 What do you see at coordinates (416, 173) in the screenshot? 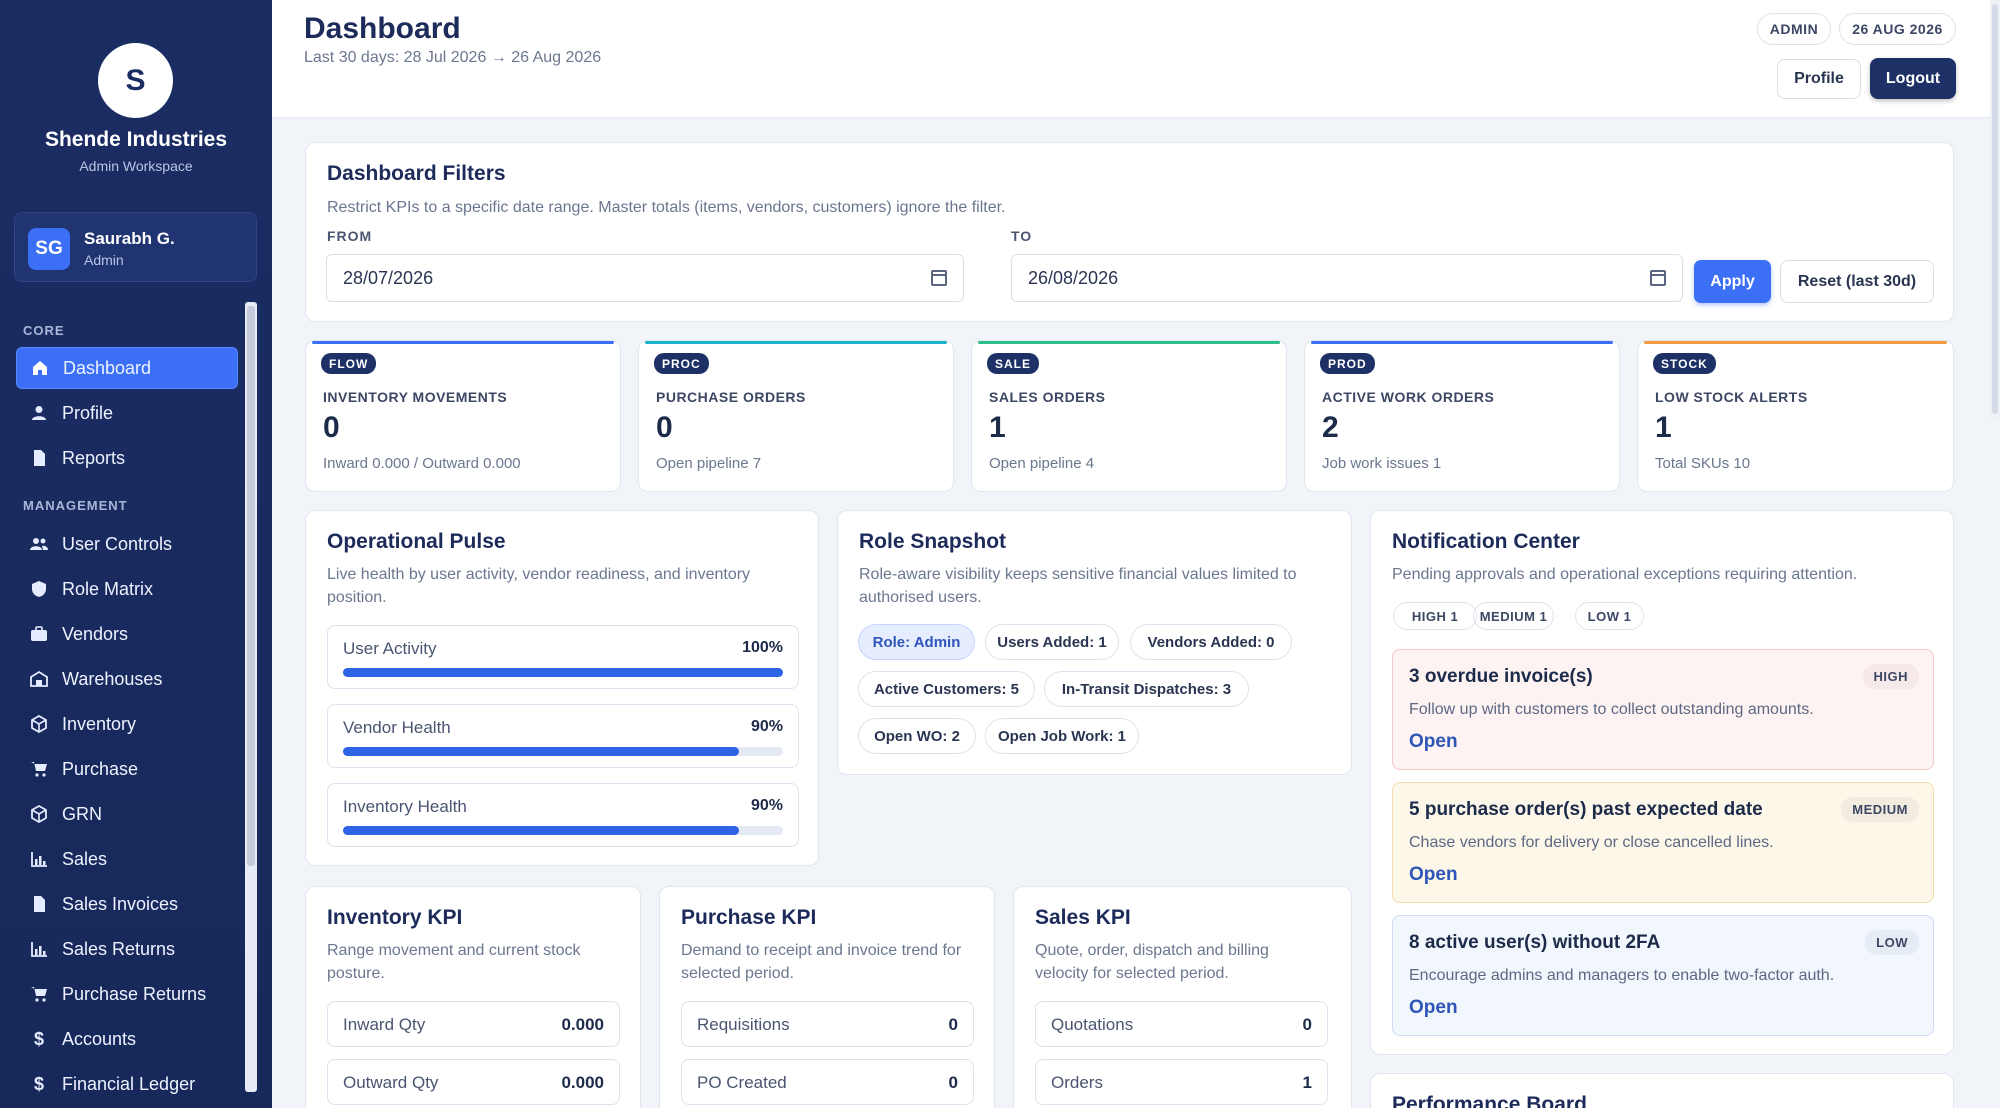
I see `filters-title: Dashboard Filters` at bounding box center [416, 173].